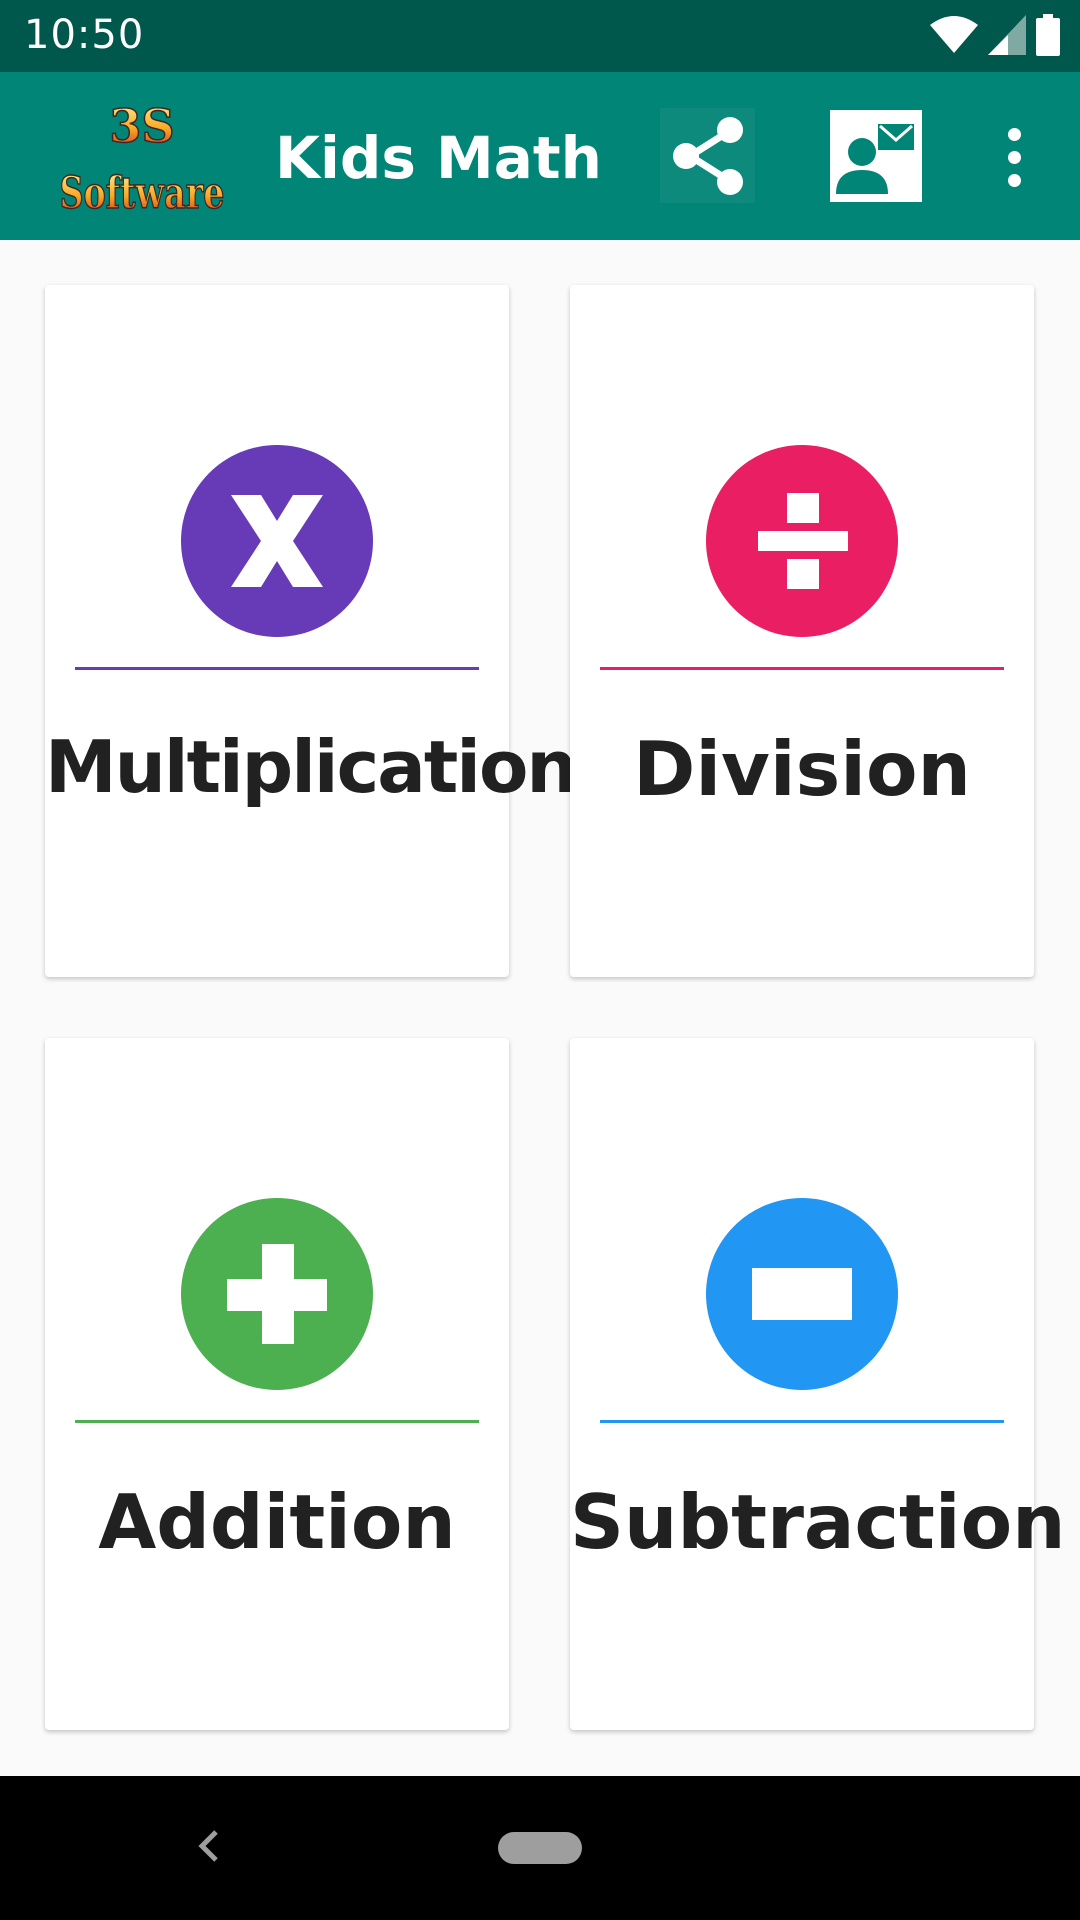  Describe the element at coordinates (818, 1522) in the screenshot. I see `card-label: Subtraction` at that location.